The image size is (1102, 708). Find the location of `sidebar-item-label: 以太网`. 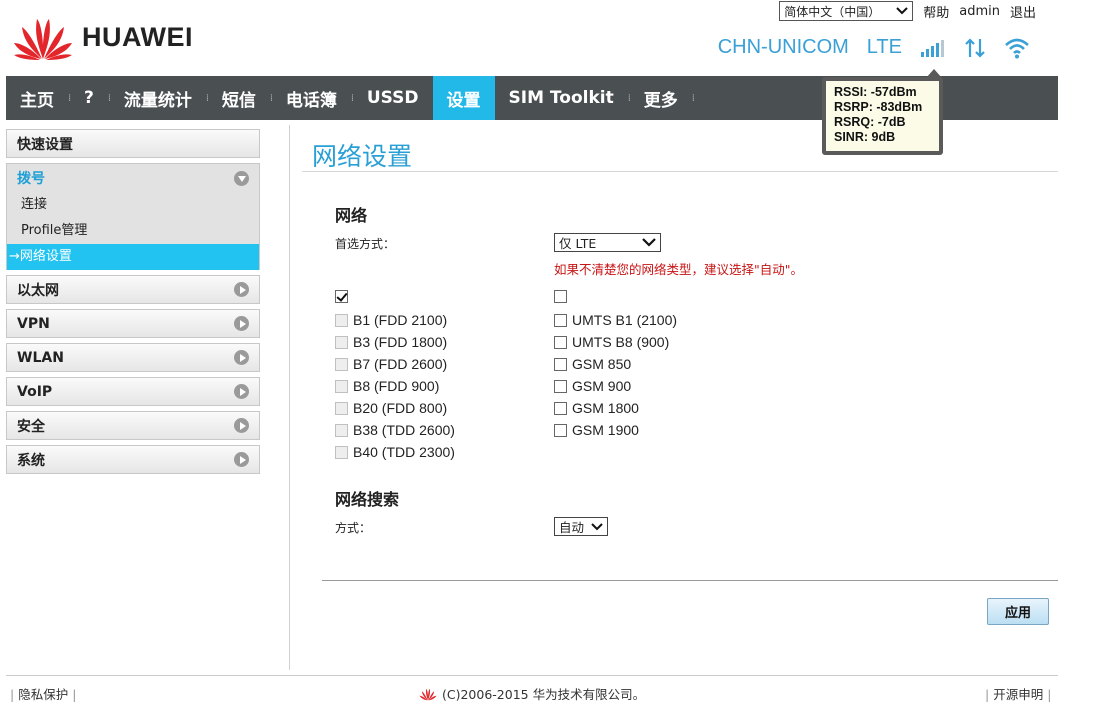

sidebar-item-label: 以太网 is located at coordinates (38, 290).